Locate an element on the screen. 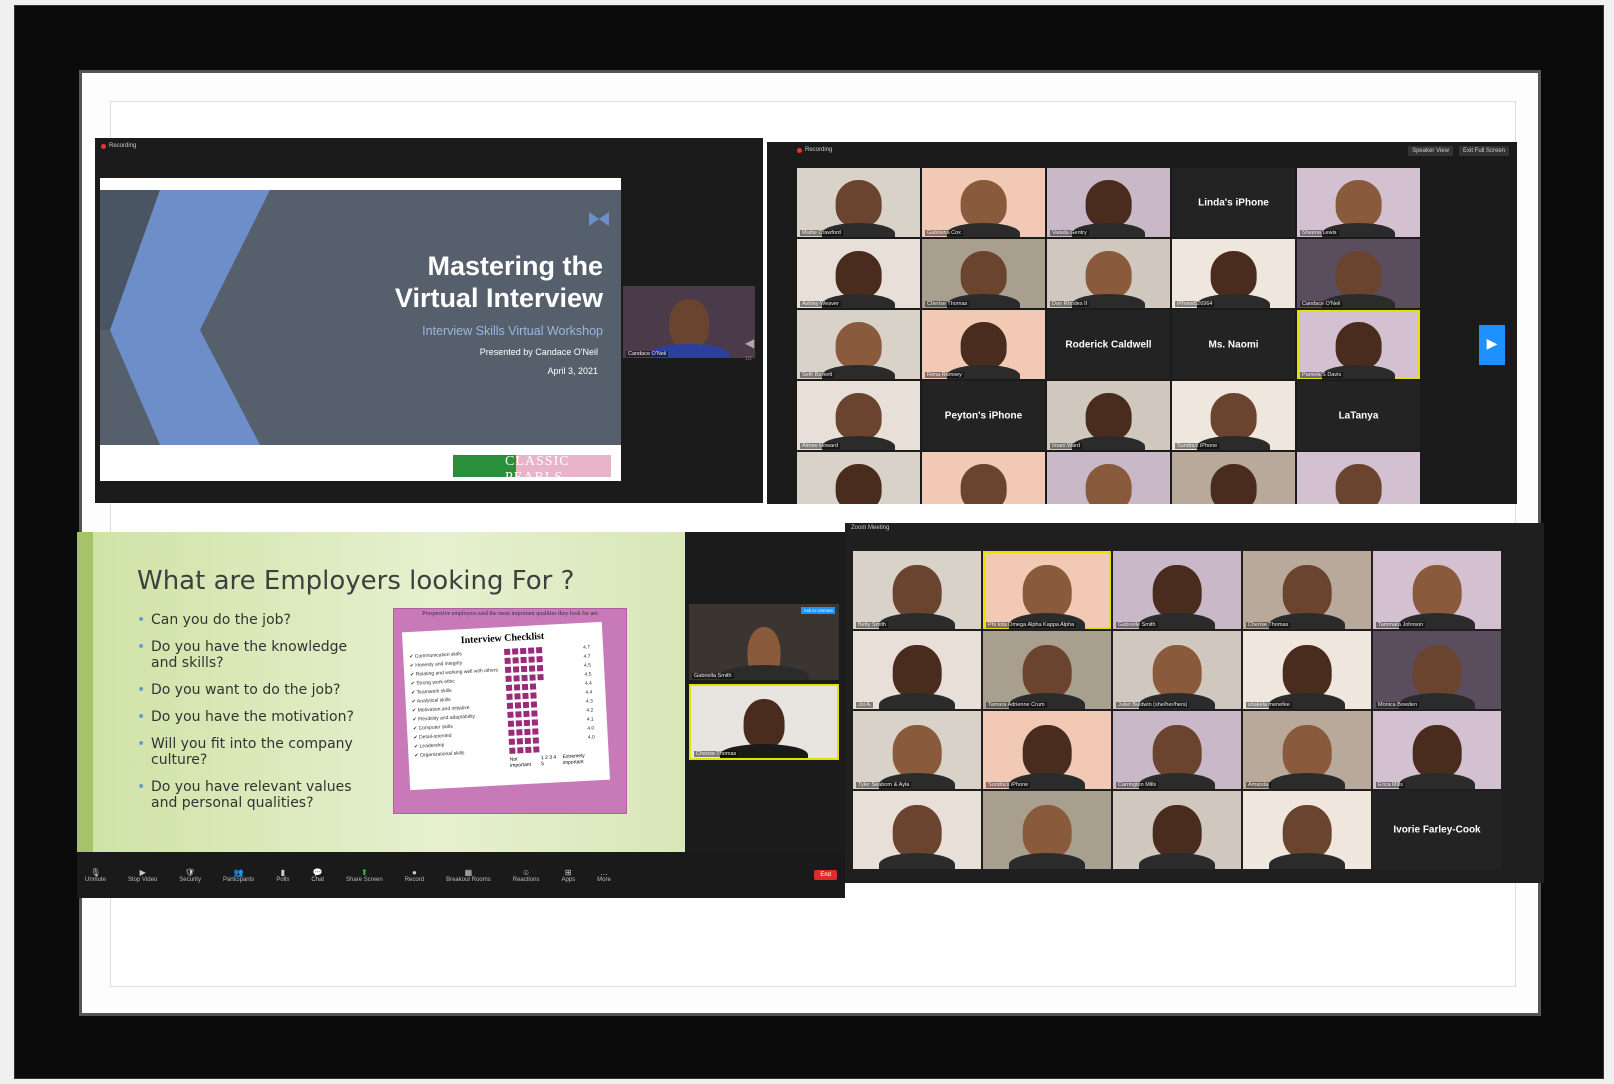 The width and height of the screenshot is (1614, 1084). participant-video: Ask to Unmute Gabriella Smith is located at coordinates (764, 642).